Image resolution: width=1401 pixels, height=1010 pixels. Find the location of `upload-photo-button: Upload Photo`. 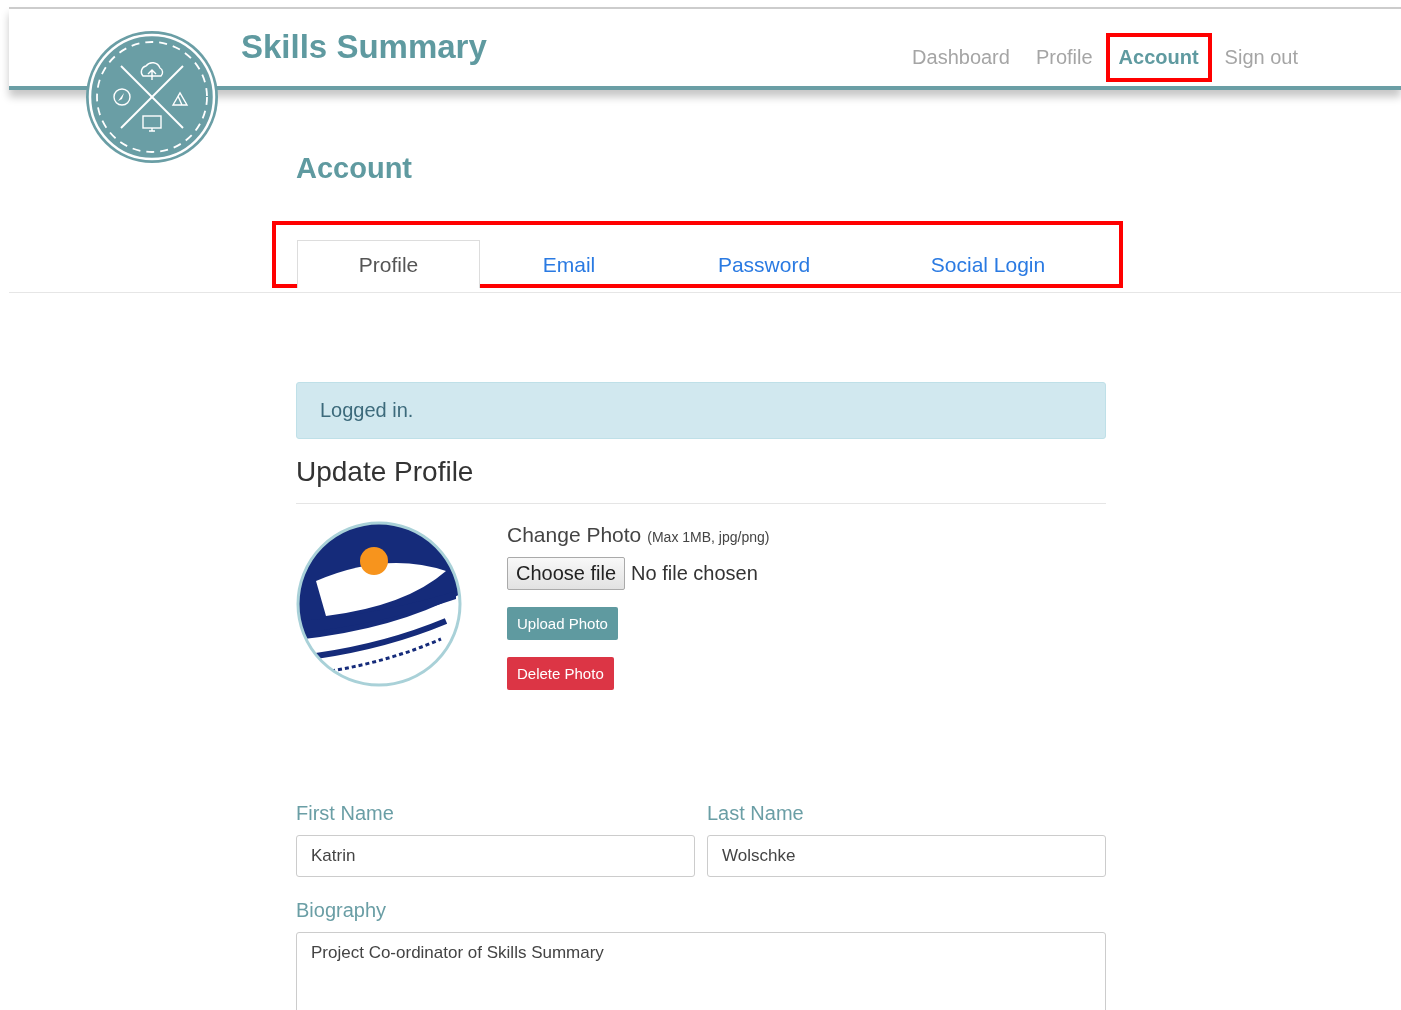

upload-photo-button: Upload Photo is located at coordinates (562, 623).